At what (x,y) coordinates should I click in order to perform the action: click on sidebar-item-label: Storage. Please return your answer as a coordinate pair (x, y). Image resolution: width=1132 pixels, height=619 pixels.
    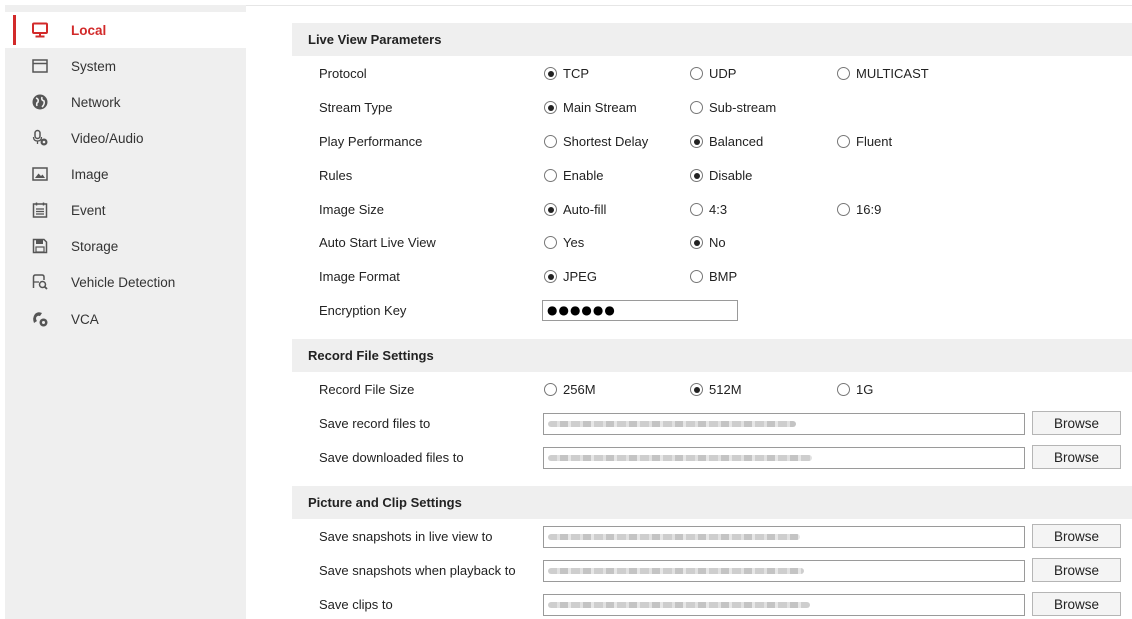
    Looking at the image, I should click on (95, 246).